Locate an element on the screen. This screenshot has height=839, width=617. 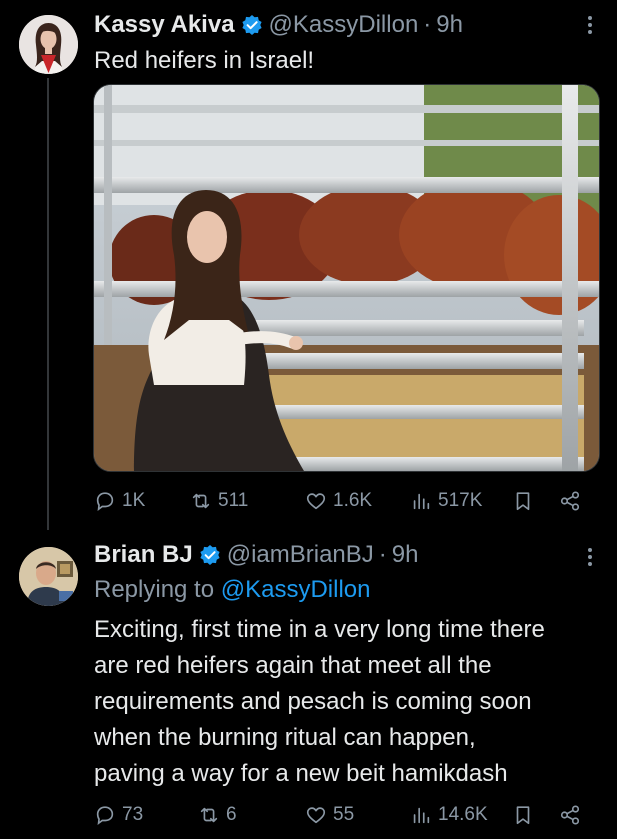
reply-text-line: paving a way for a new beit hamikdash is located at coordinates (301, 773).